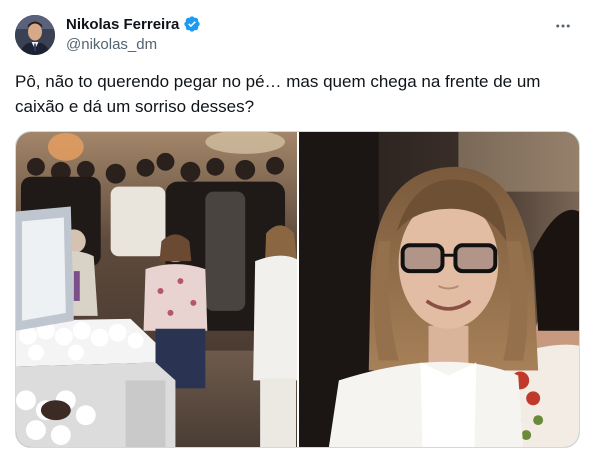  I want to click on avatar-photo, so click(35, 35).